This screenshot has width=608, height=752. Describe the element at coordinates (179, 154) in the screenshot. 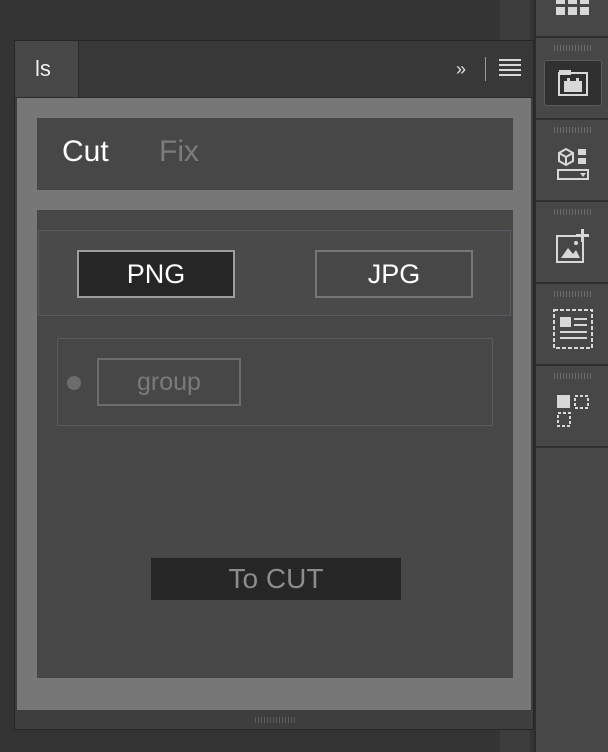

I see `tab-fix: Fix` at that location.